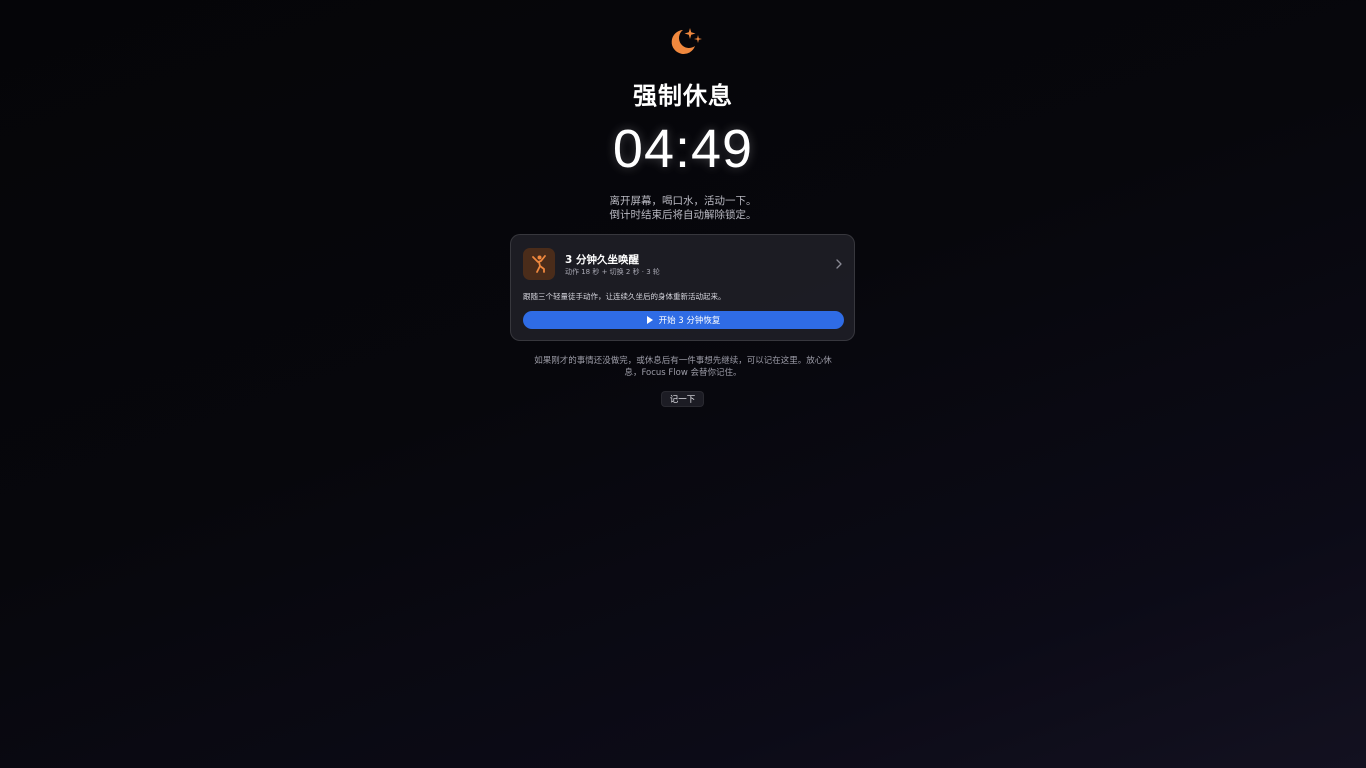  What do you see at coordinates (839, 264) in the screenshot?
I see `chevron-right-icon` at bounding box center [839, 264].